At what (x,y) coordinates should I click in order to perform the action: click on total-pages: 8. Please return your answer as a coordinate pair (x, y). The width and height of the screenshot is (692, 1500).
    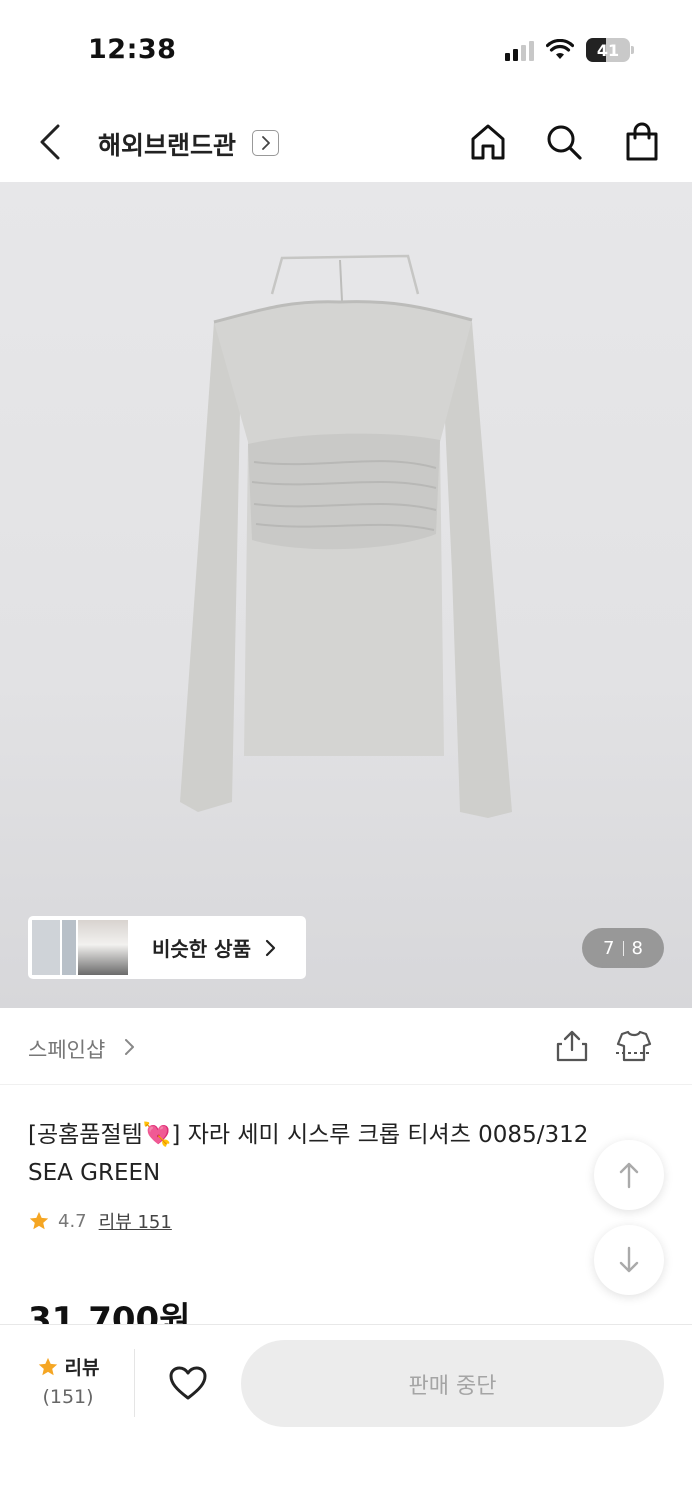
    Looking at the image, I should click on (637, 948).